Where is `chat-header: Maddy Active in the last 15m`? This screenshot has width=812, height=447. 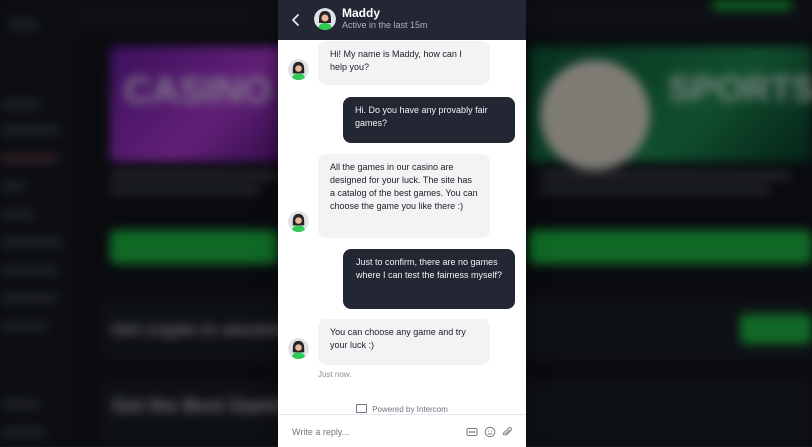 chat-header: Maddy Active in the last 15m is located at coordinates (402, 20).